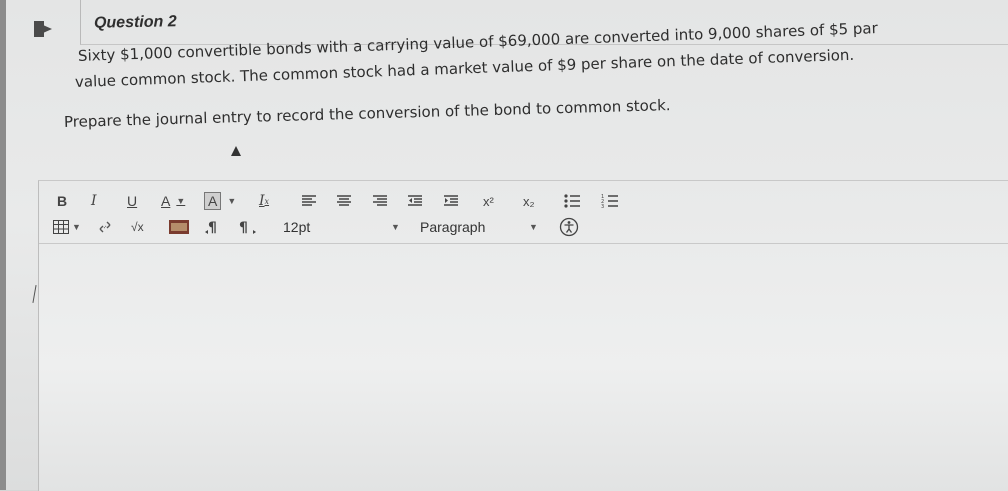 The image size is (1008, 491). I want to click on question-title: Question 2, so click(135, 22).